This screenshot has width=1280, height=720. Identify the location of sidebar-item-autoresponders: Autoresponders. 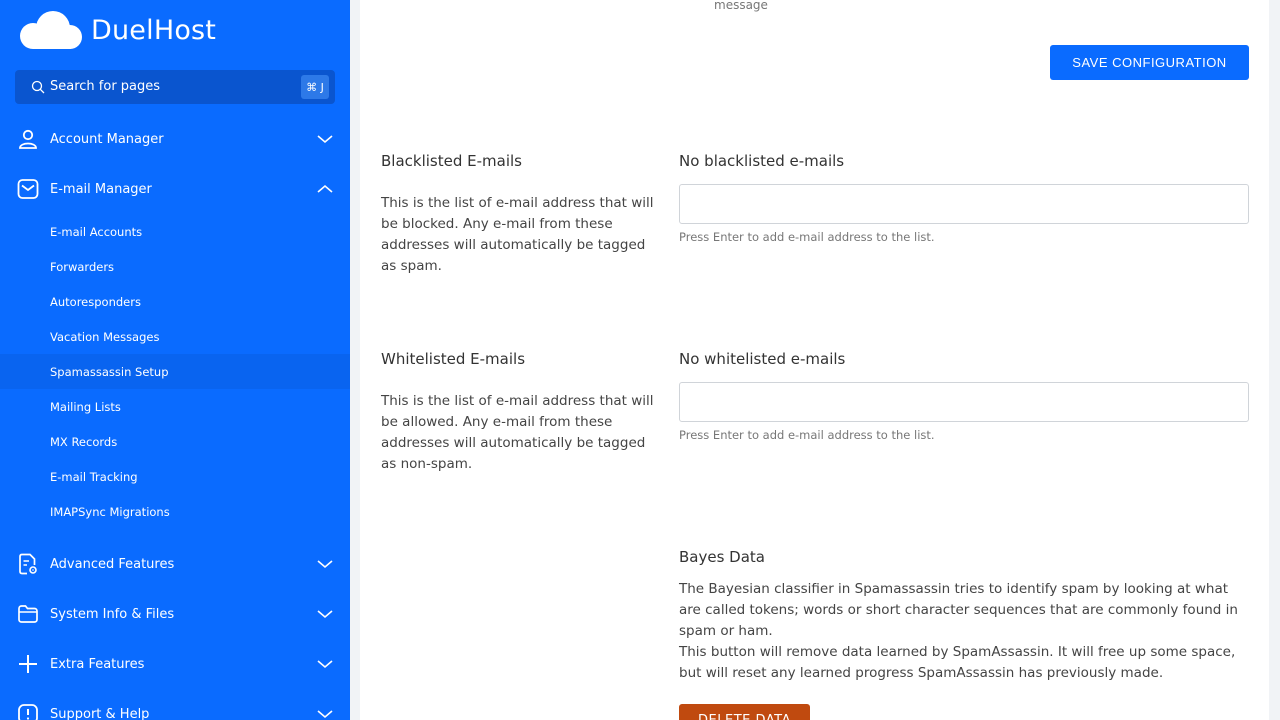
(175, 302).